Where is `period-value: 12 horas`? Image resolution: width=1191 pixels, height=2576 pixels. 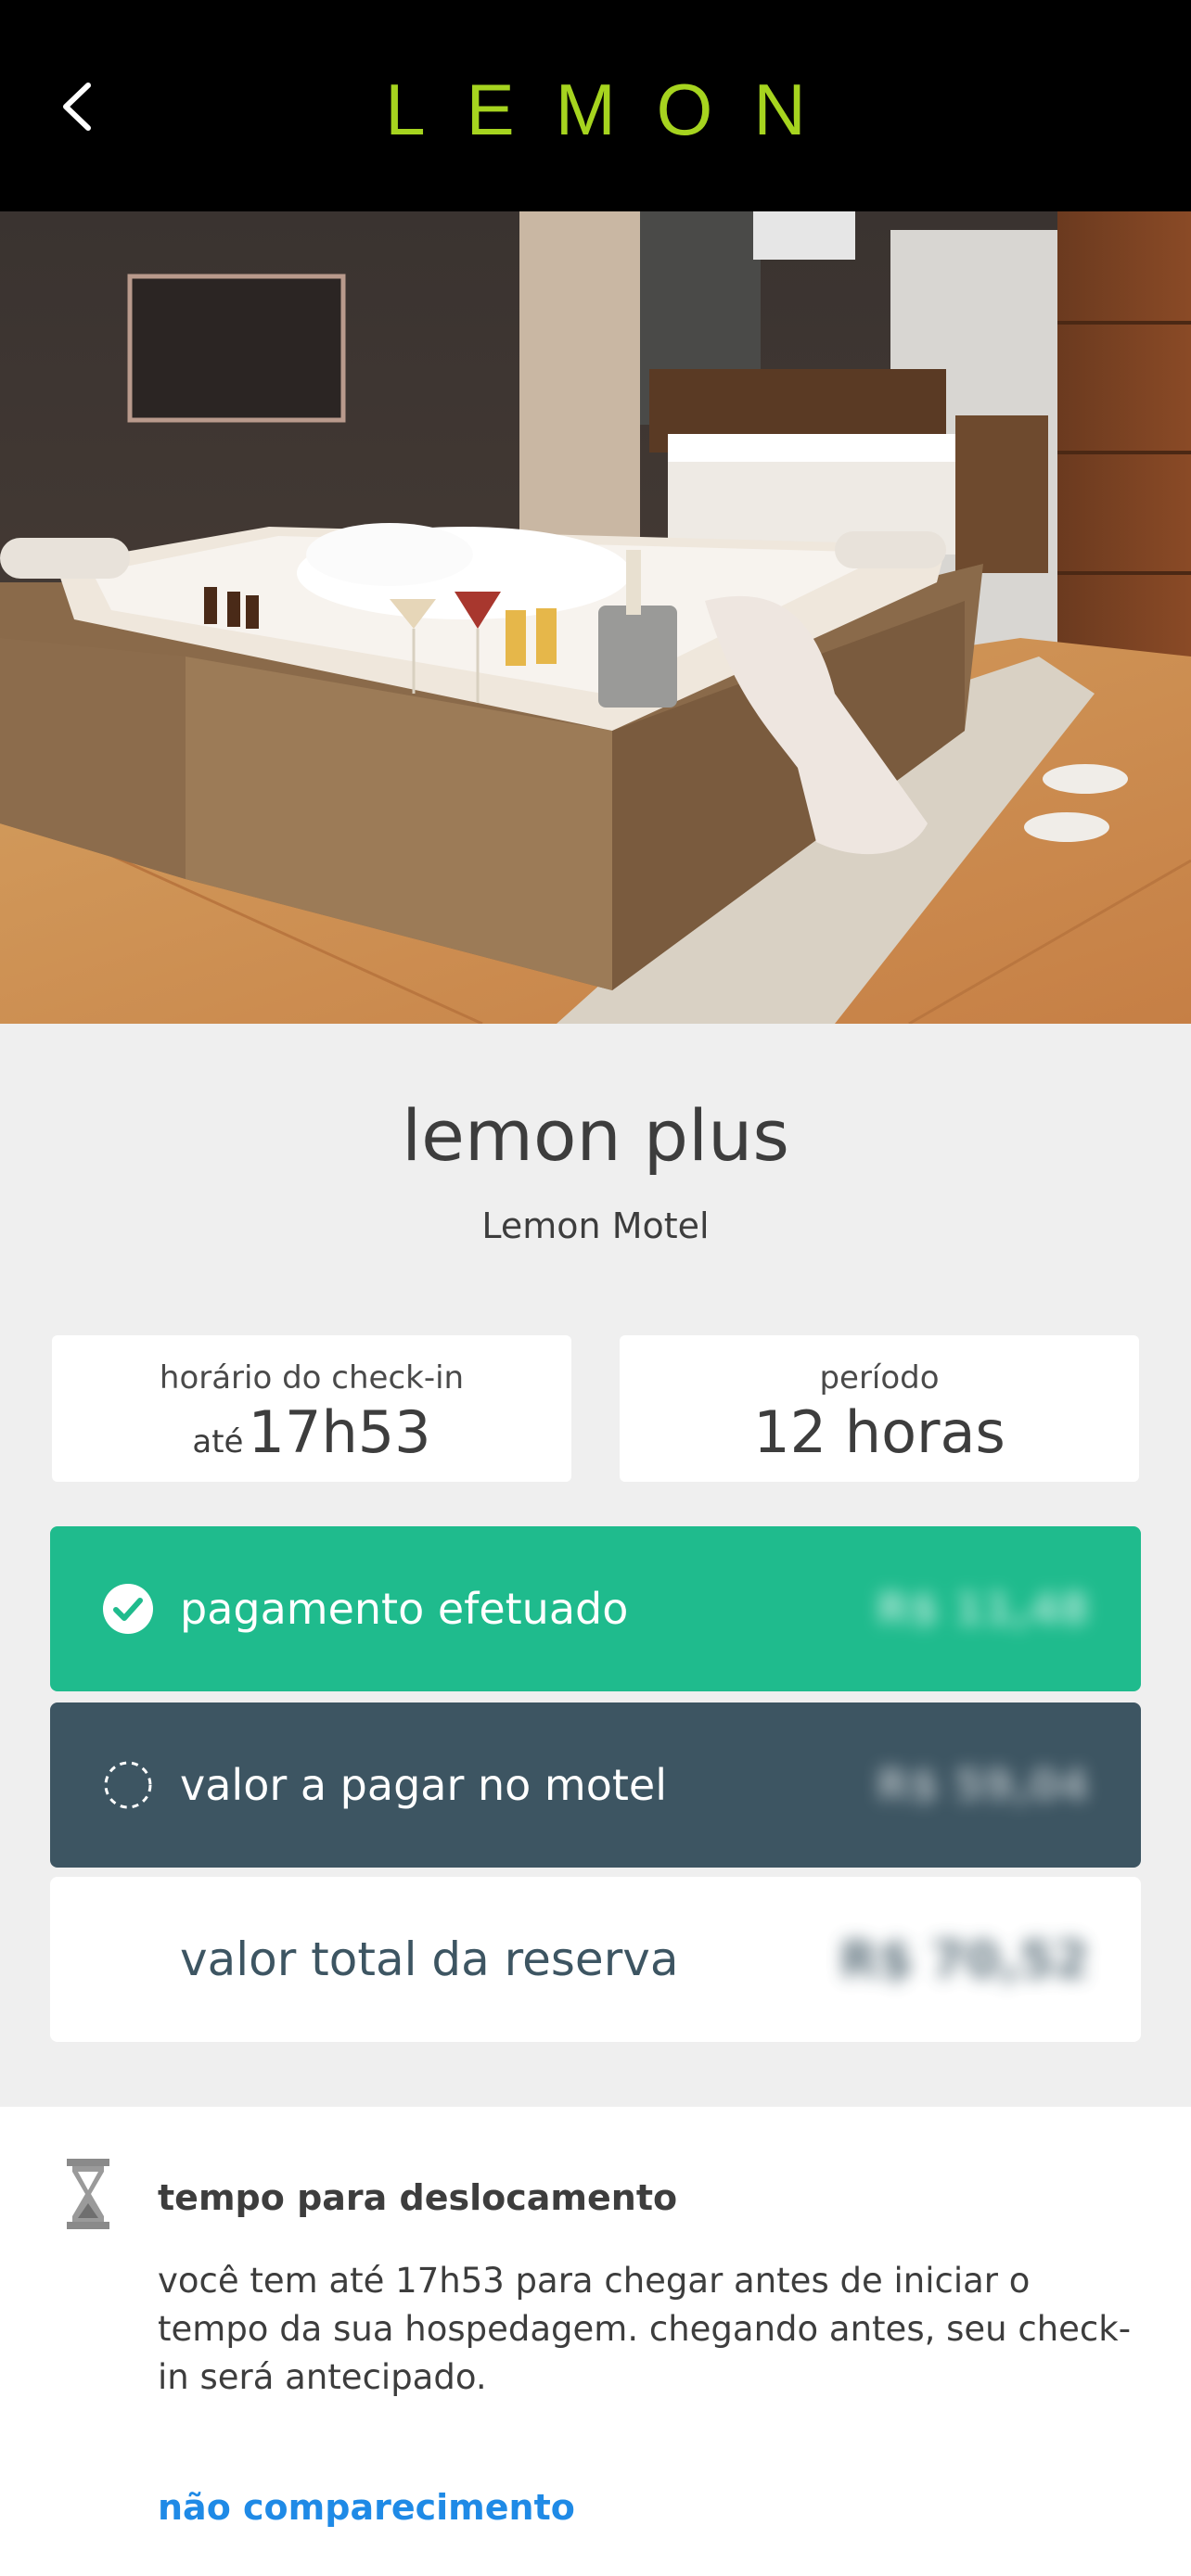 period-value: 12 horas is located at coordinates (879, 1432).